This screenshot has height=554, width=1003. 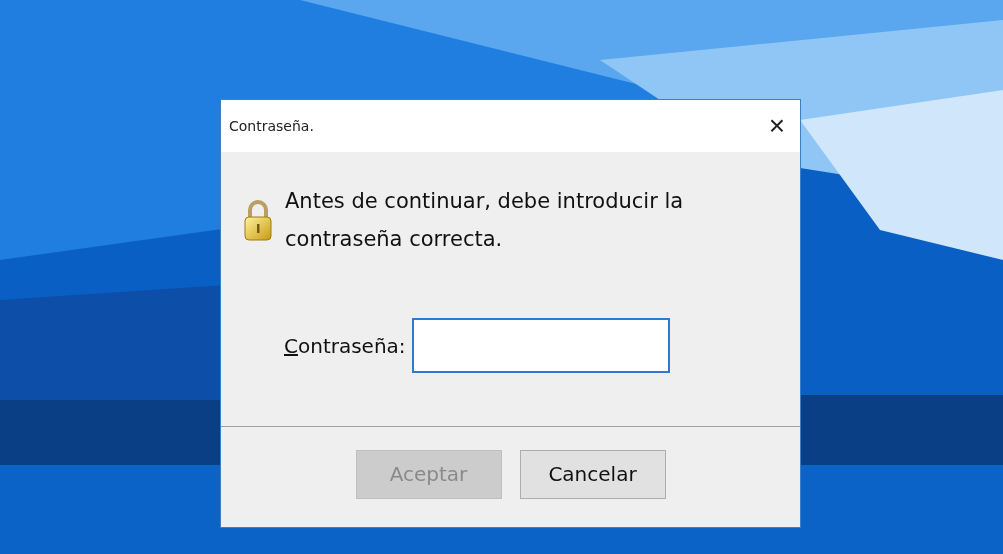 What do you see at coordinates (540, 345) in the screenshot?
I see `password-field` at bounding box center [540, 345].